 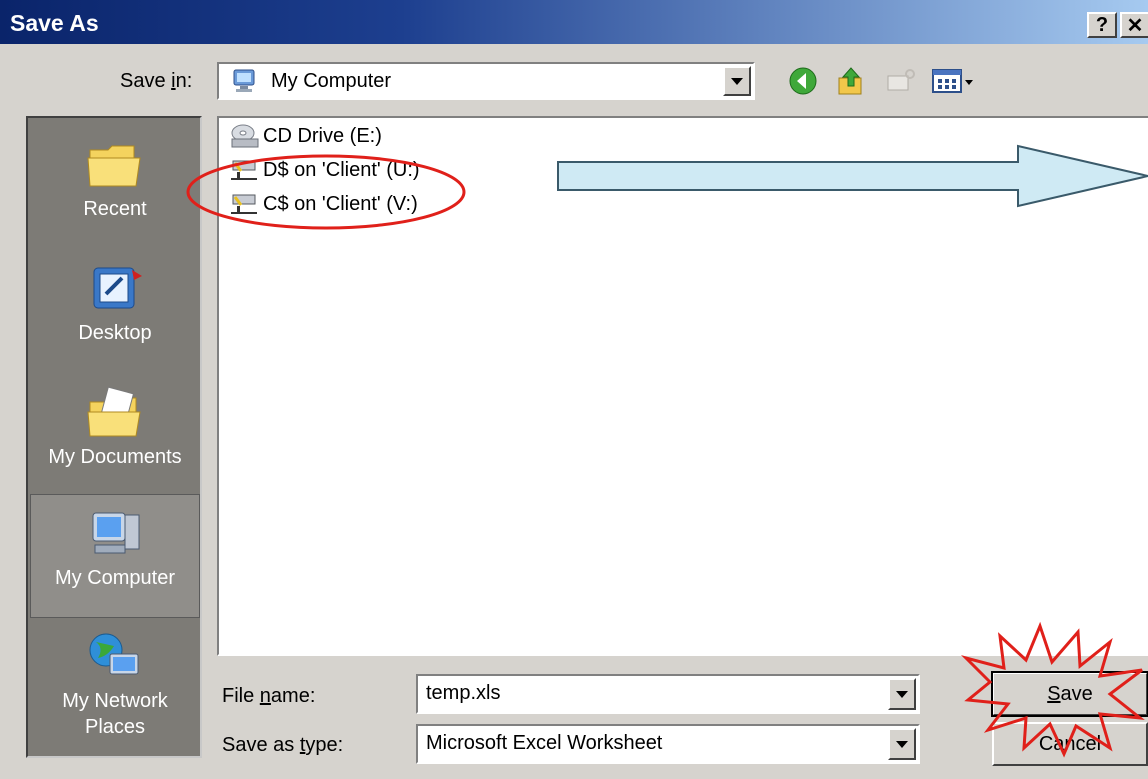 What do you see at coordinates (1053, 689) in the screenshot?
I see `annotation-starburst` at bounding box center [1053, 689].